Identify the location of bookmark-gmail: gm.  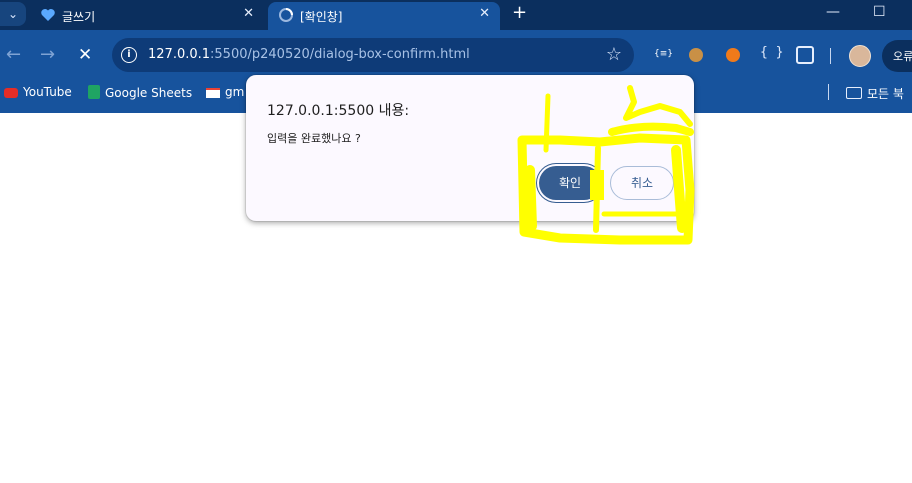
(225, 92).